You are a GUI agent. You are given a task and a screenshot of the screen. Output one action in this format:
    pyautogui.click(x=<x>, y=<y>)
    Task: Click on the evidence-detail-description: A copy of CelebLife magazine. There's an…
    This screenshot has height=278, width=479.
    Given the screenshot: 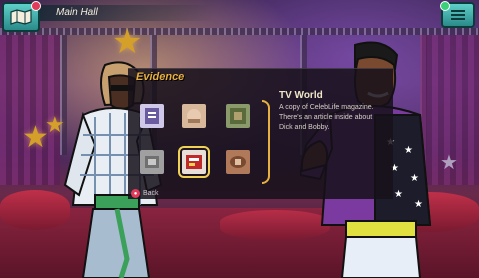 What is the action you would take?
    pyautogui.click(x=326, y=117)
    